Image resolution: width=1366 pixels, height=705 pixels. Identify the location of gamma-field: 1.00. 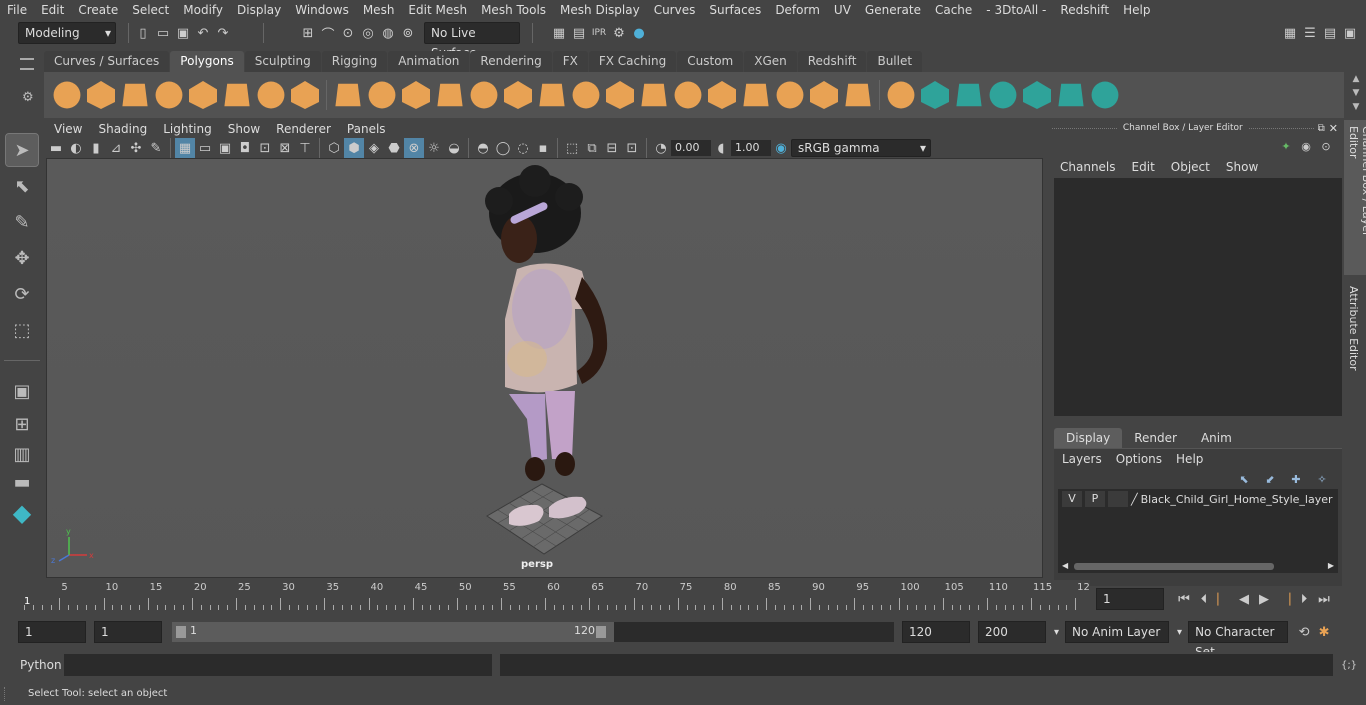
(751, 148).